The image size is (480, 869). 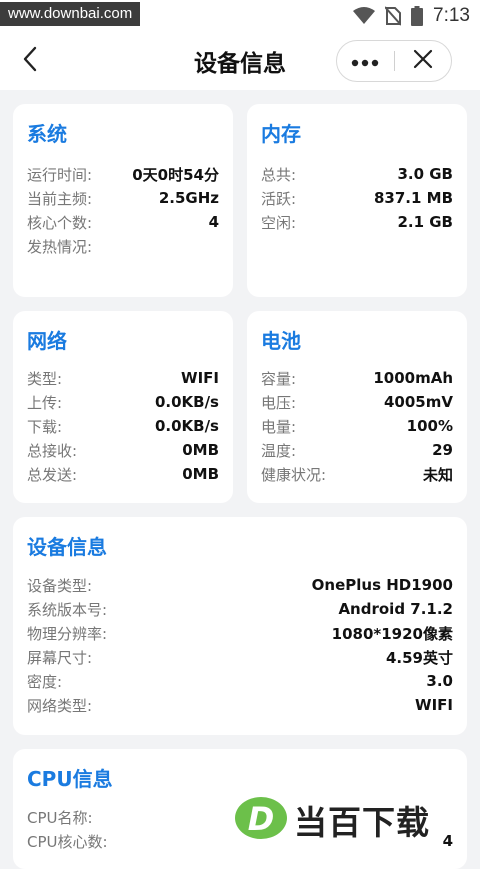 I want to click on memory-rows: 总共: 3.0 GB 活跃: 837.1 MB 空闲: 2.1 GB, so click(x=357, y=198).